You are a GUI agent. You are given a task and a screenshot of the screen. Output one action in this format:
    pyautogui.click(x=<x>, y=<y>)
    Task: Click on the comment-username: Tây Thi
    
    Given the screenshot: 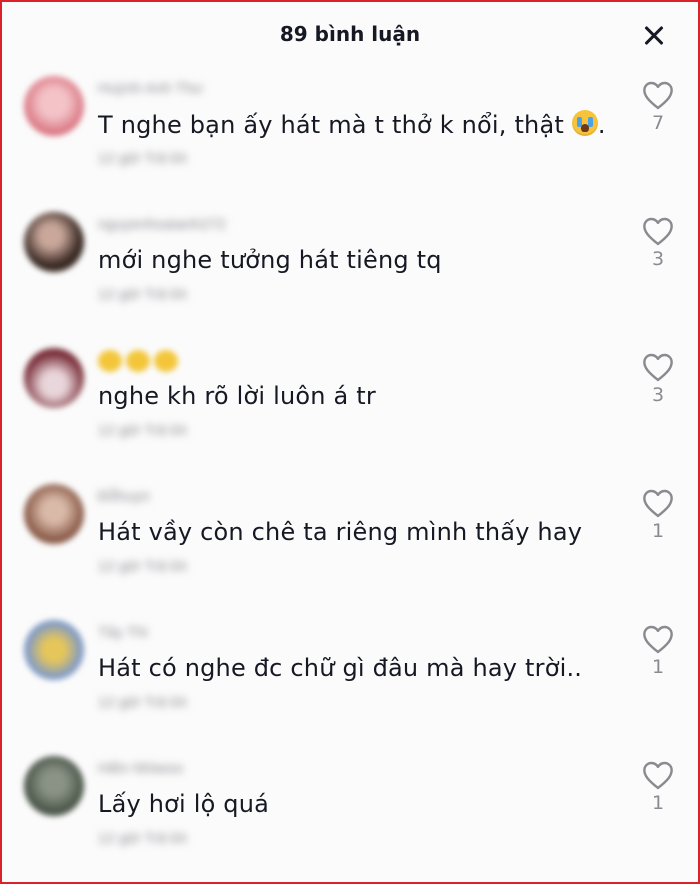 What is the action you would take?
    pyautogui.click(x=123, y=632)
    